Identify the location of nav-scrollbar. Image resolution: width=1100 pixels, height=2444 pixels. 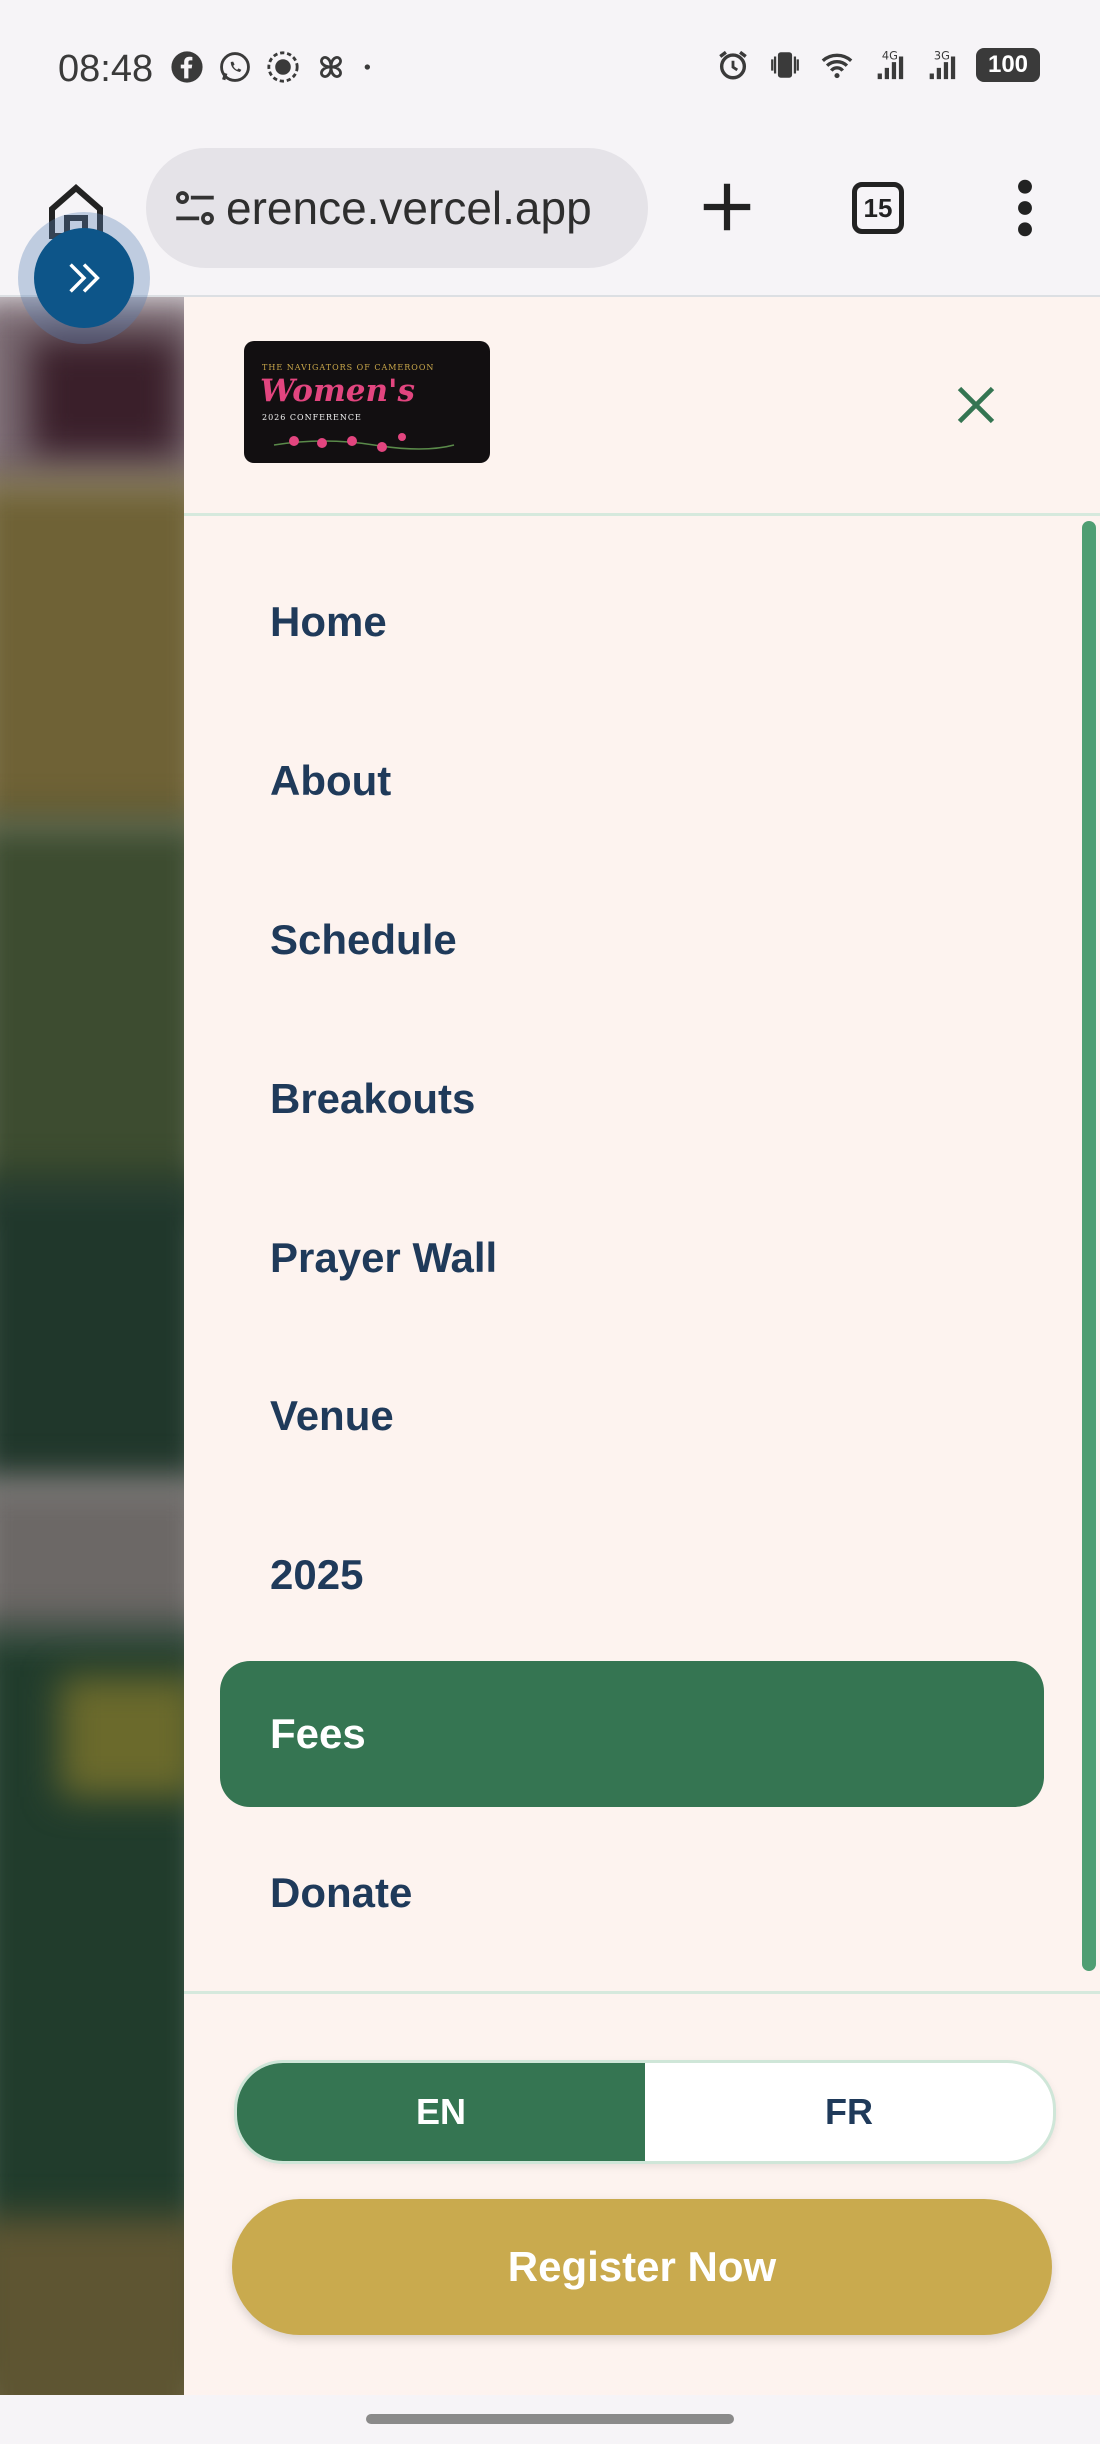
(1089, 1246).